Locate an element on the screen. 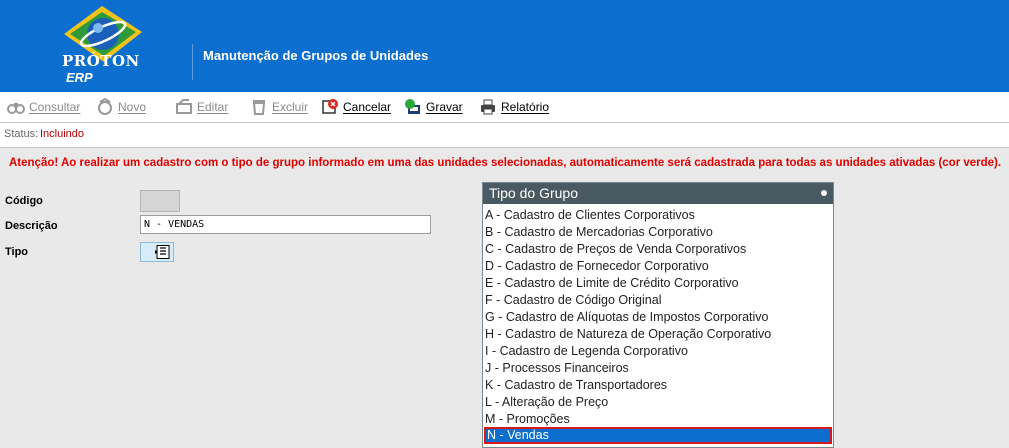 The width and height of the screenshot is (1009, 448). brand-sub: ERP is located at coordinates (79, 77).